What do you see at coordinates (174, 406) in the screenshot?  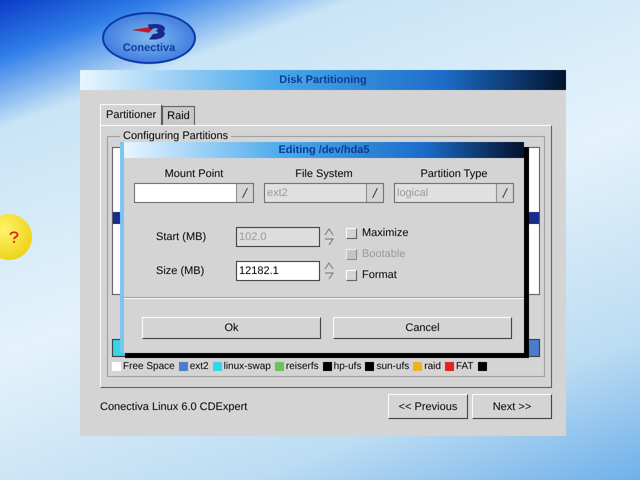 I see `status-text: Conectiva Linux 6.0 CDExpert` at bounding box center [174, 406].